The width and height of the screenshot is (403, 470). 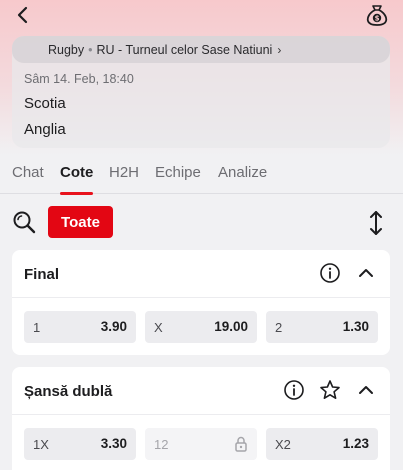 I want to click on market-header: Șansă dublă, so click(x=201, y=391).